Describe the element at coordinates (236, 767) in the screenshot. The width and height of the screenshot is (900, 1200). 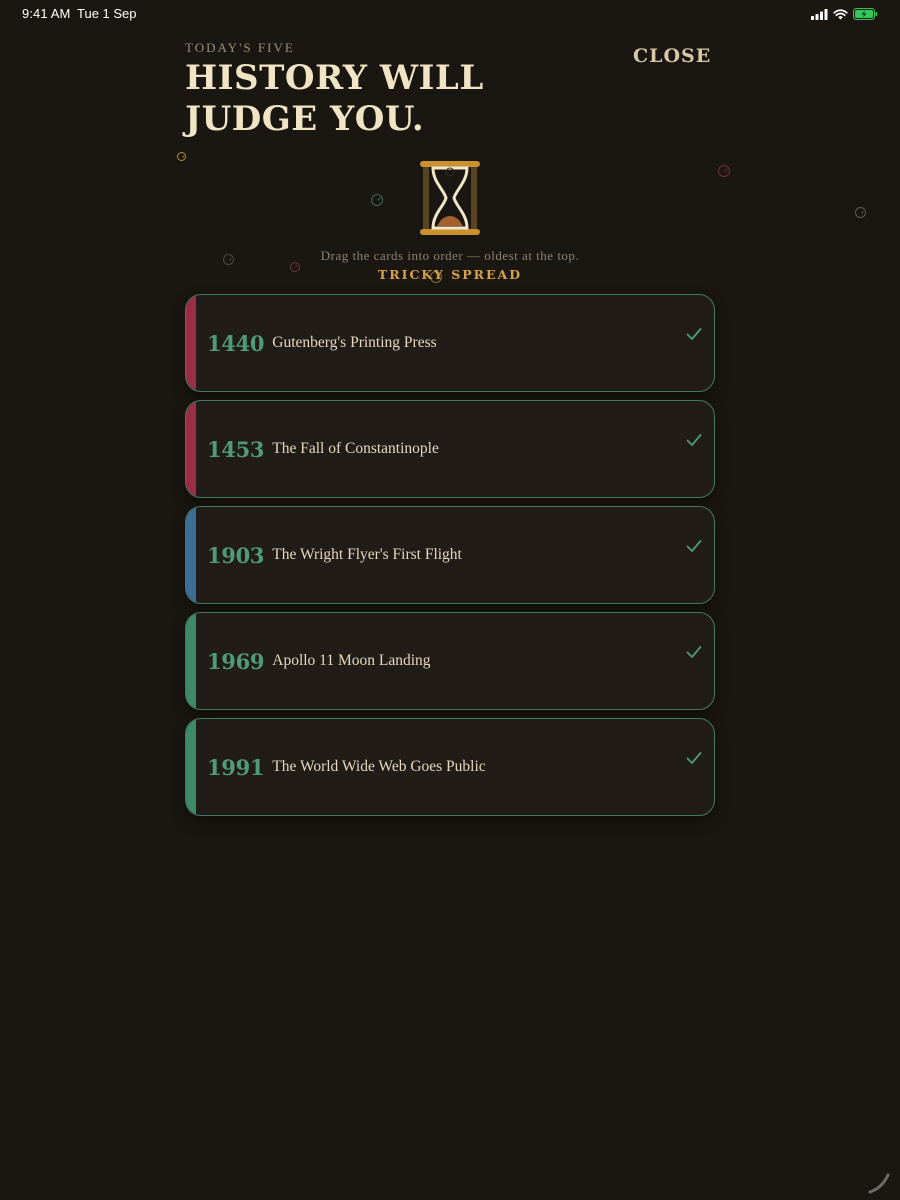
I see `card-year: 1991` at that location.